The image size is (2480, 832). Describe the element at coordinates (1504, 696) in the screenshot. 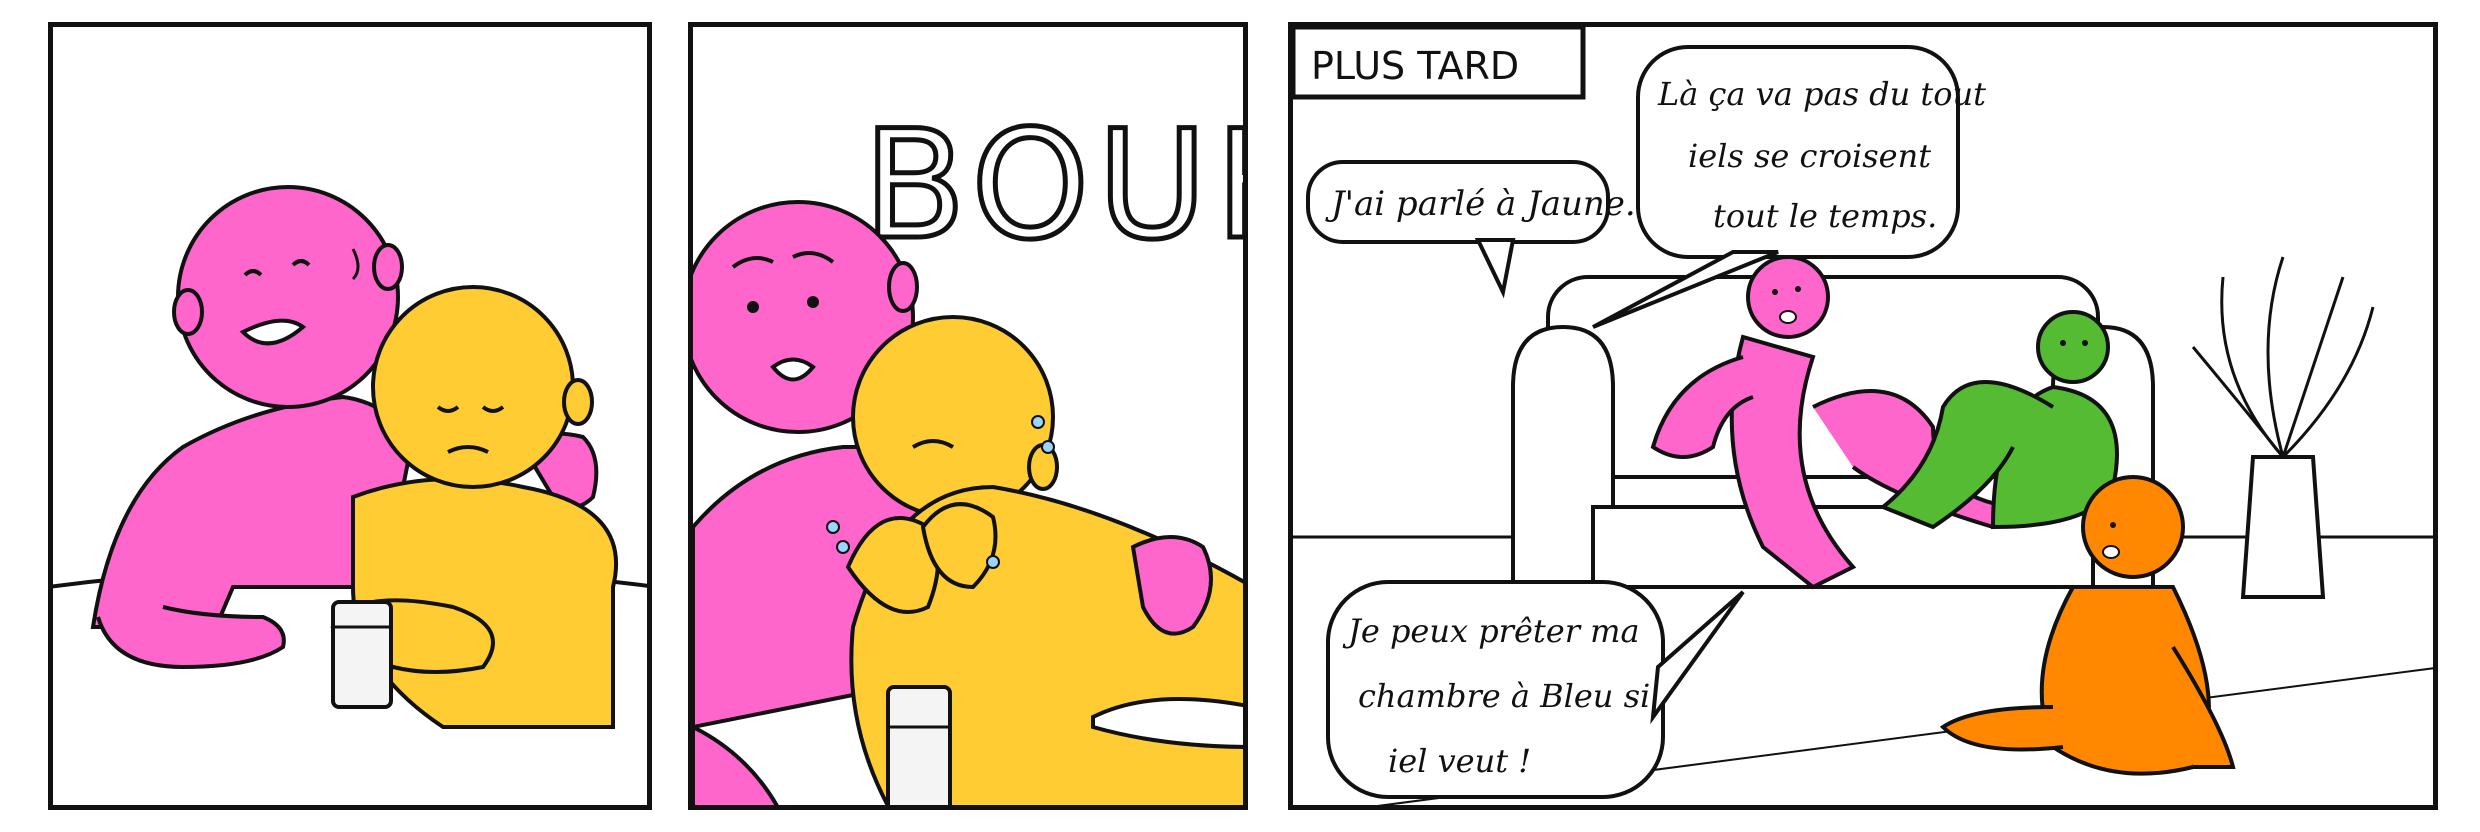

I see `bubble-orange-line-2: chambre à Bleu si` at that location.